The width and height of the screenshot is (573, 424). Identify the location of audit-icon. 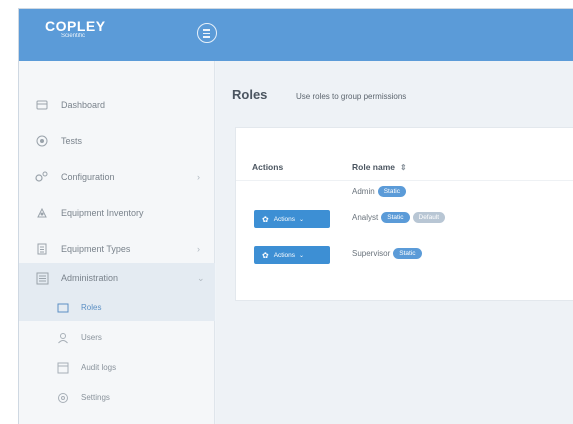
(63, 367).